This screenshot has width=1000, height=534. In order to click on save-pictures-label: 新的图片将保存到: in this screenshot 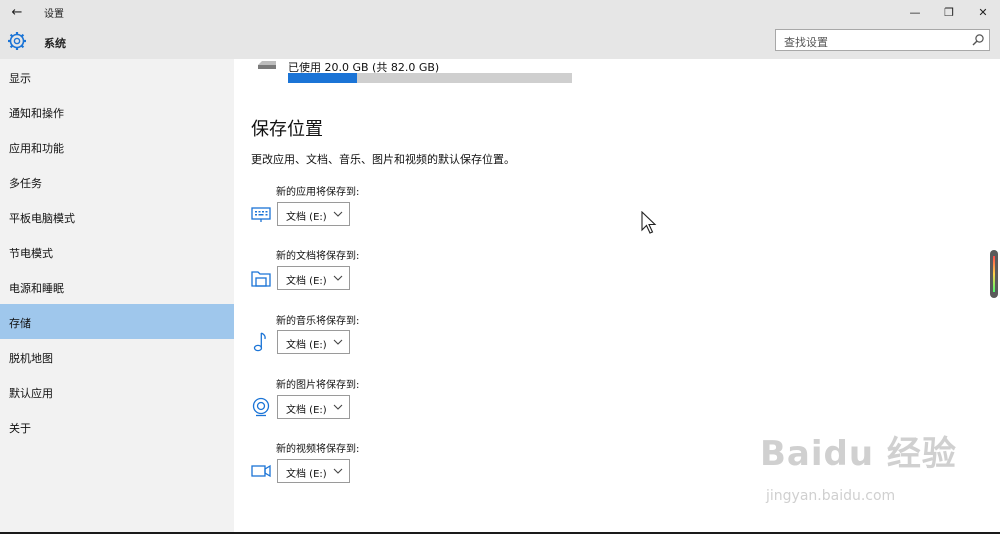, I will do `click(318, 385)`.